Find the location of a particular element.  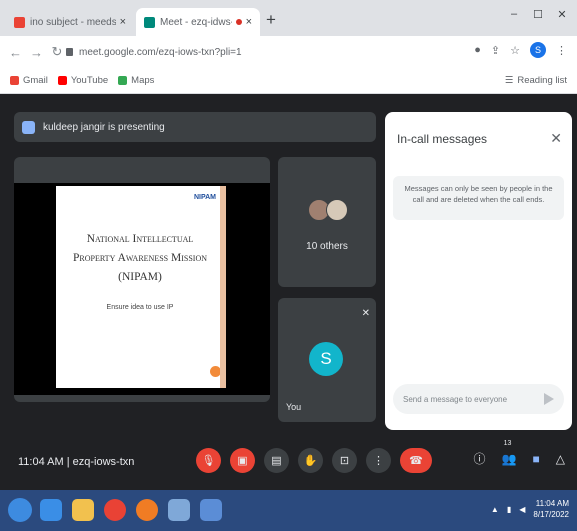

bookmark-label: Gmail is located at coordinates (35, 80).